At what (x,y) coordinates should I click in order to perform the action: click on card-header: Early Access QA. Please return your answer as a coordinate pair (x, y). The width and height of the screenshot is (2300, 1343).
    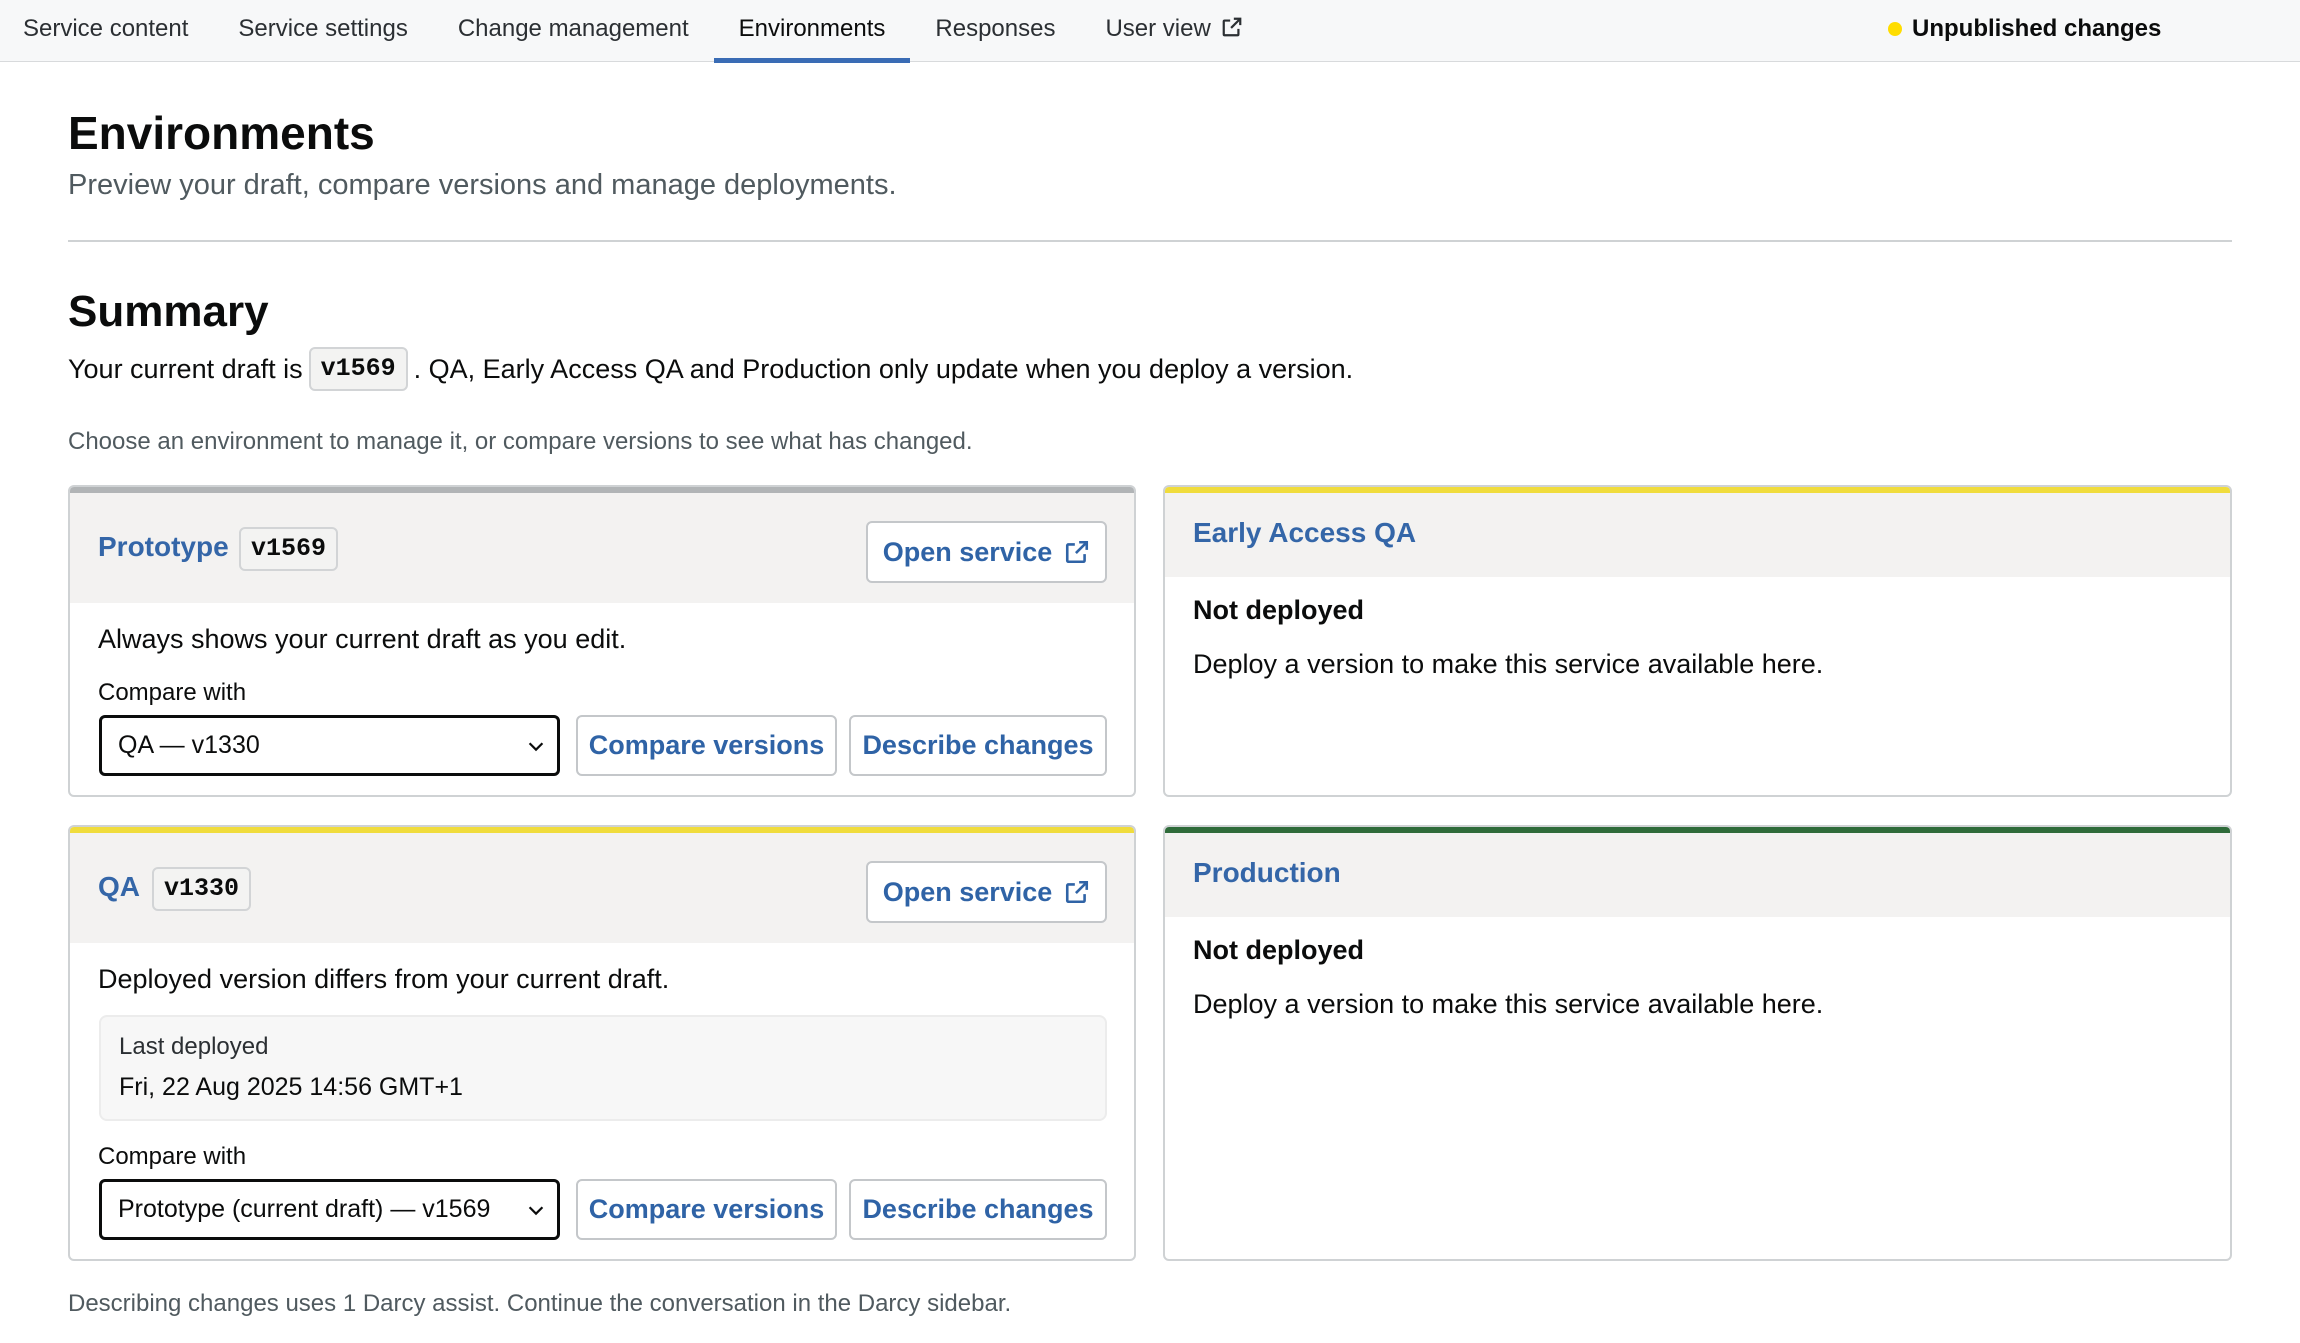
    Looking at the image, I should click on (1697, 535).